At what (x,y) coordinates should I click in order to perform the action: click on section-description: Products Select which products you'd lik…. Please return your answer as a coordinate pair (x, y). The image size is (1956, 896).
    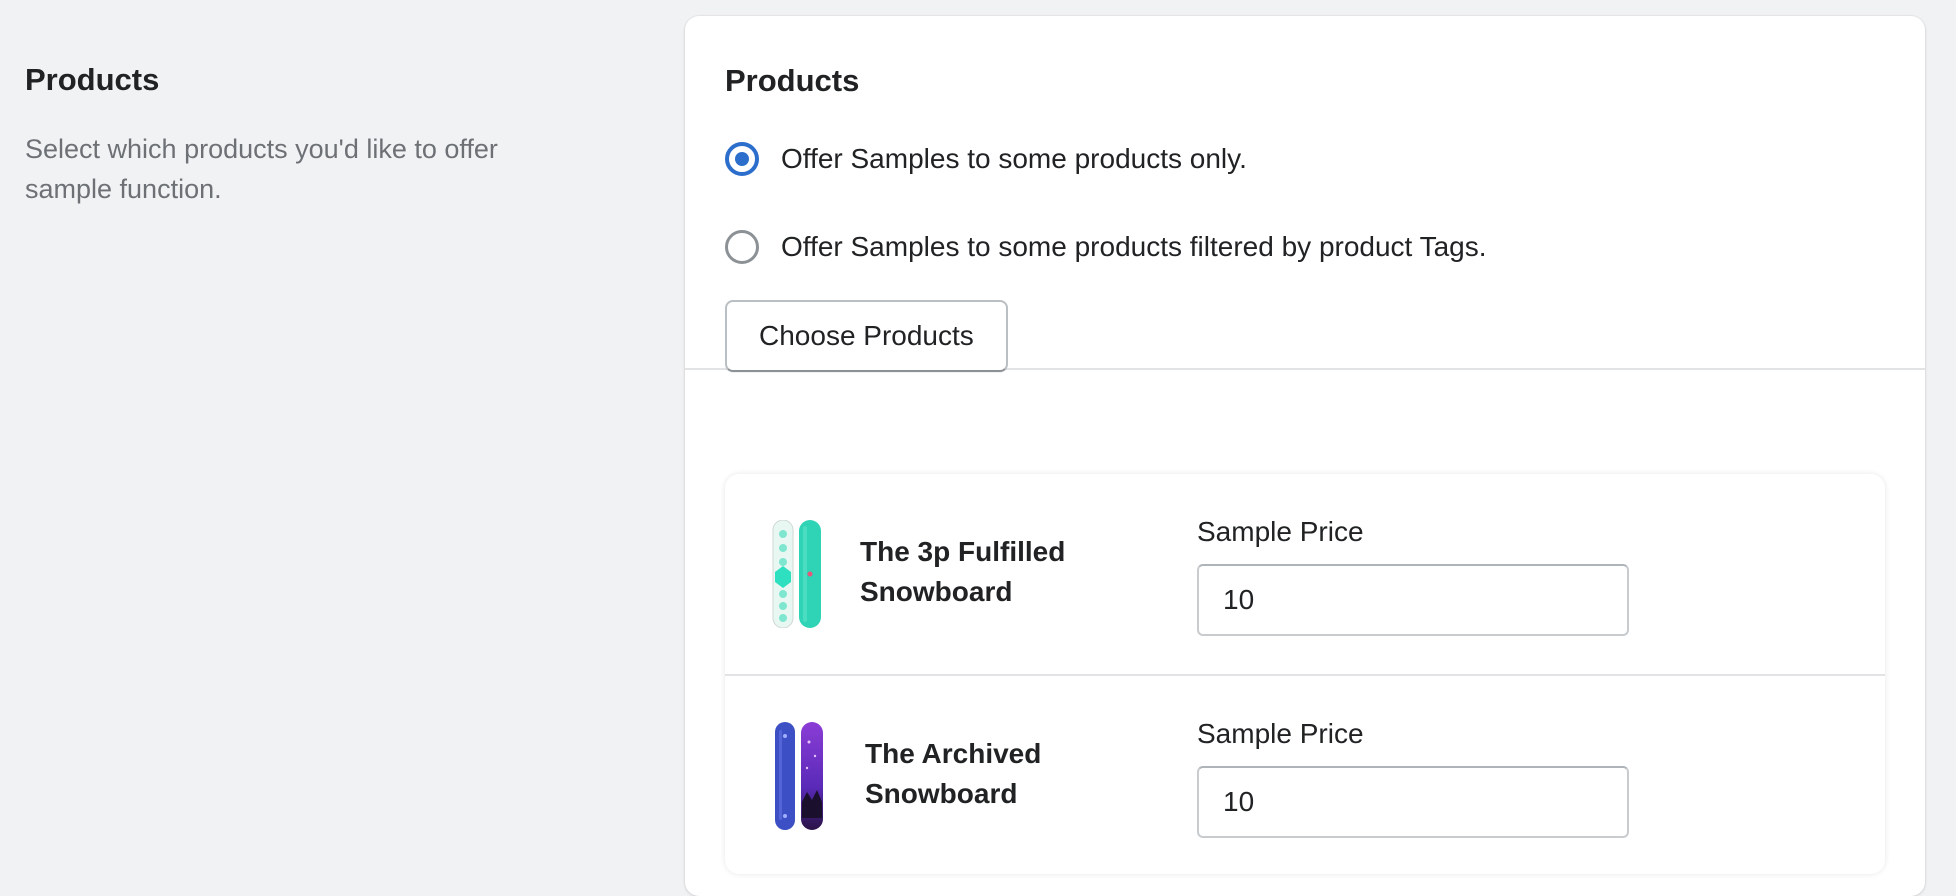
    Looking at the image, I should click on (295, 132).